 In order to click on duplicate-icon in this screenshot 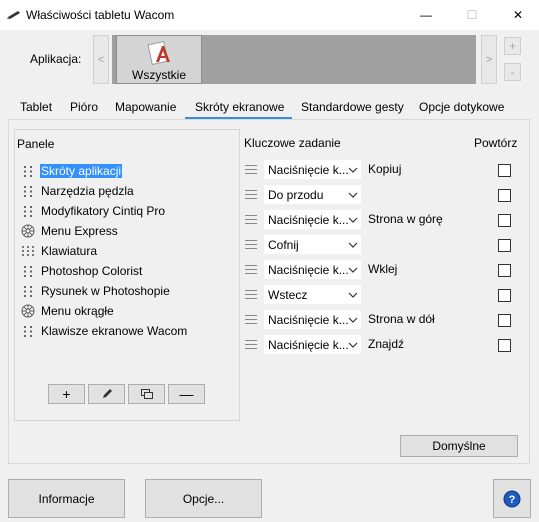, I will do `click(146, 394)`.